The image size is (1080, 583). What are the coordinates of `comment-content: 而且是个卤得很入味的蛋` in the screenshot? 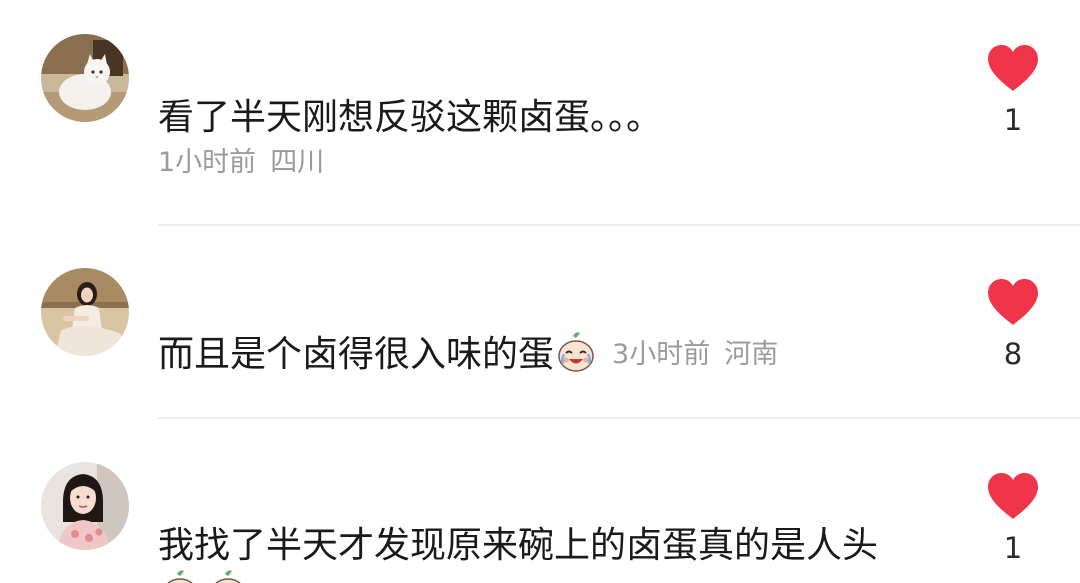 It's located at (356, 354).